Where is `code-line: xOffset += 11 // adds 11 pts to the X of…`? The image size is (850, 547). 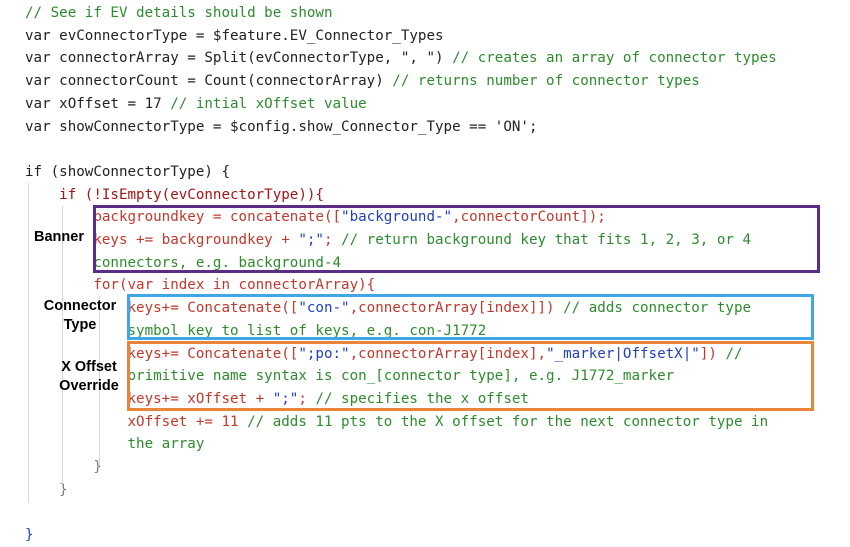
code-line: xOffset += 11 // adds 11 pts to the X of… is located at coordinates (396, 422).